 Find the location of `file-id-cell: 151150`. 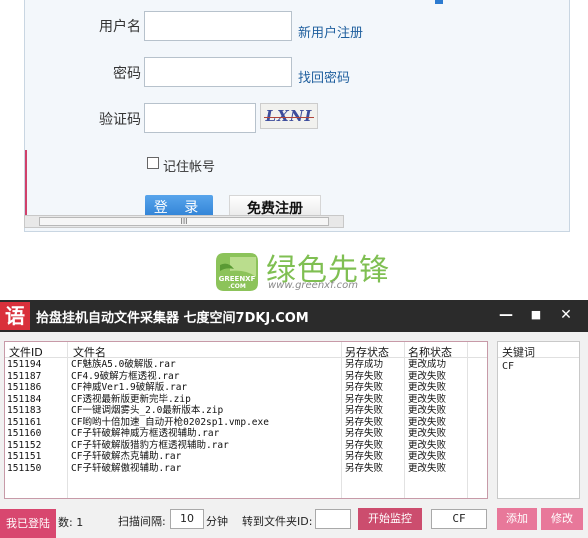

file-id-cell: 151150 is located at coordinates (24, 468).